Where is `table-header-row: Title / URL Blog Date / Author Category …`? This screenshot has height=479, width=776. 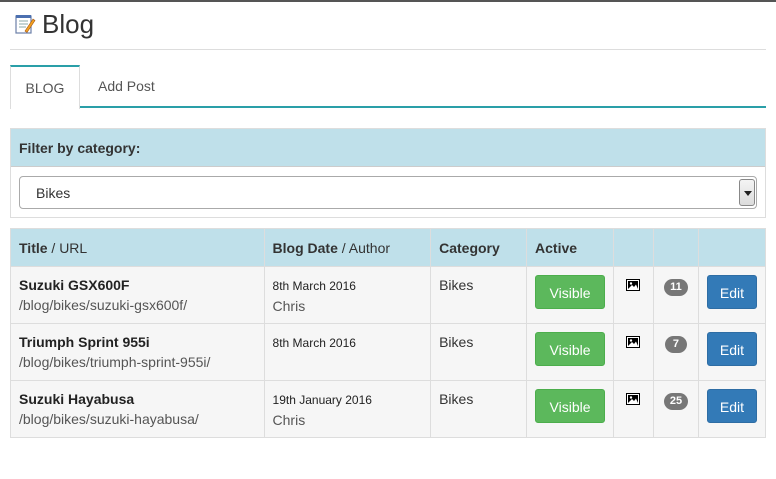 table-header-row: Title / URL Blog Date / Author Category … is located at coordinates (388, 247).